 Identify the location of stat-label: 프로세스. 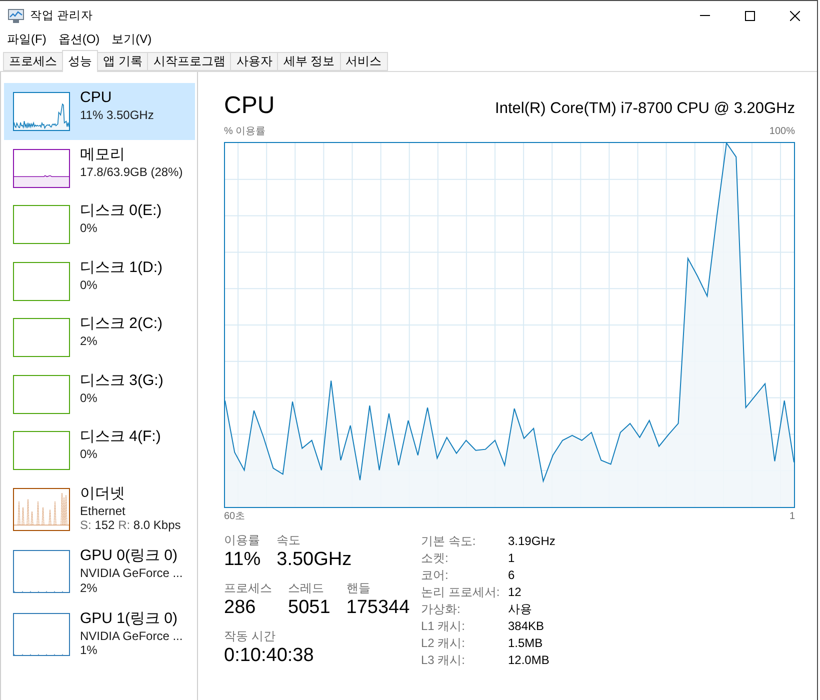
(248, 588).